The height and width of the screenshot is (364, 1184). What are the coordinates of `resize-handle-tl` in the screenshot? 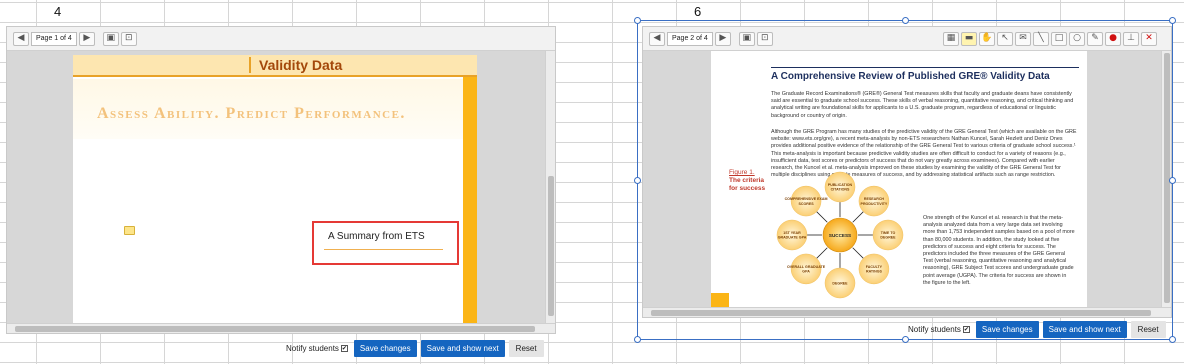 It's located at (637, 20).